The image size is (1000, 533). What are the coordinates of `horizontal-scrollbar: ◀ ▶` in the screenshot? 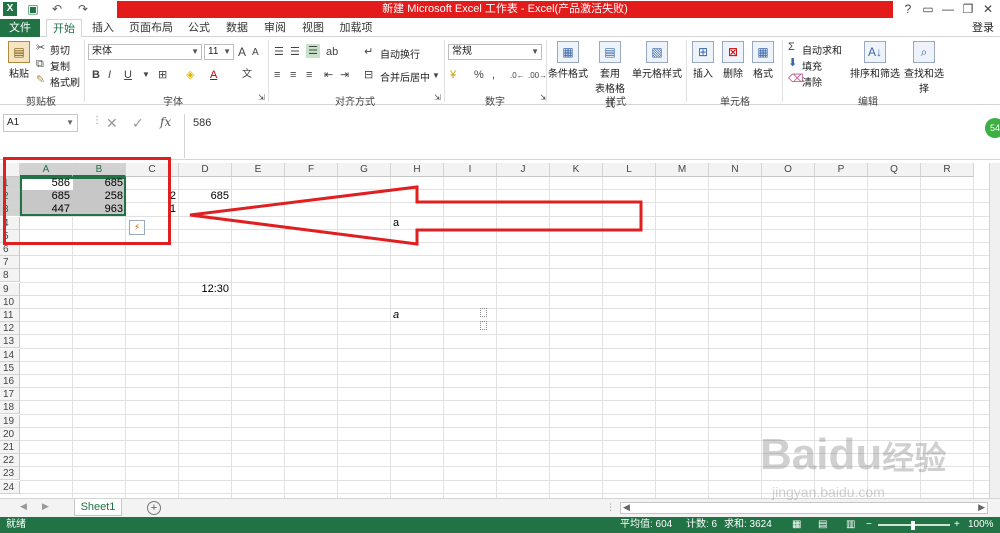 It's located at (804, 508).